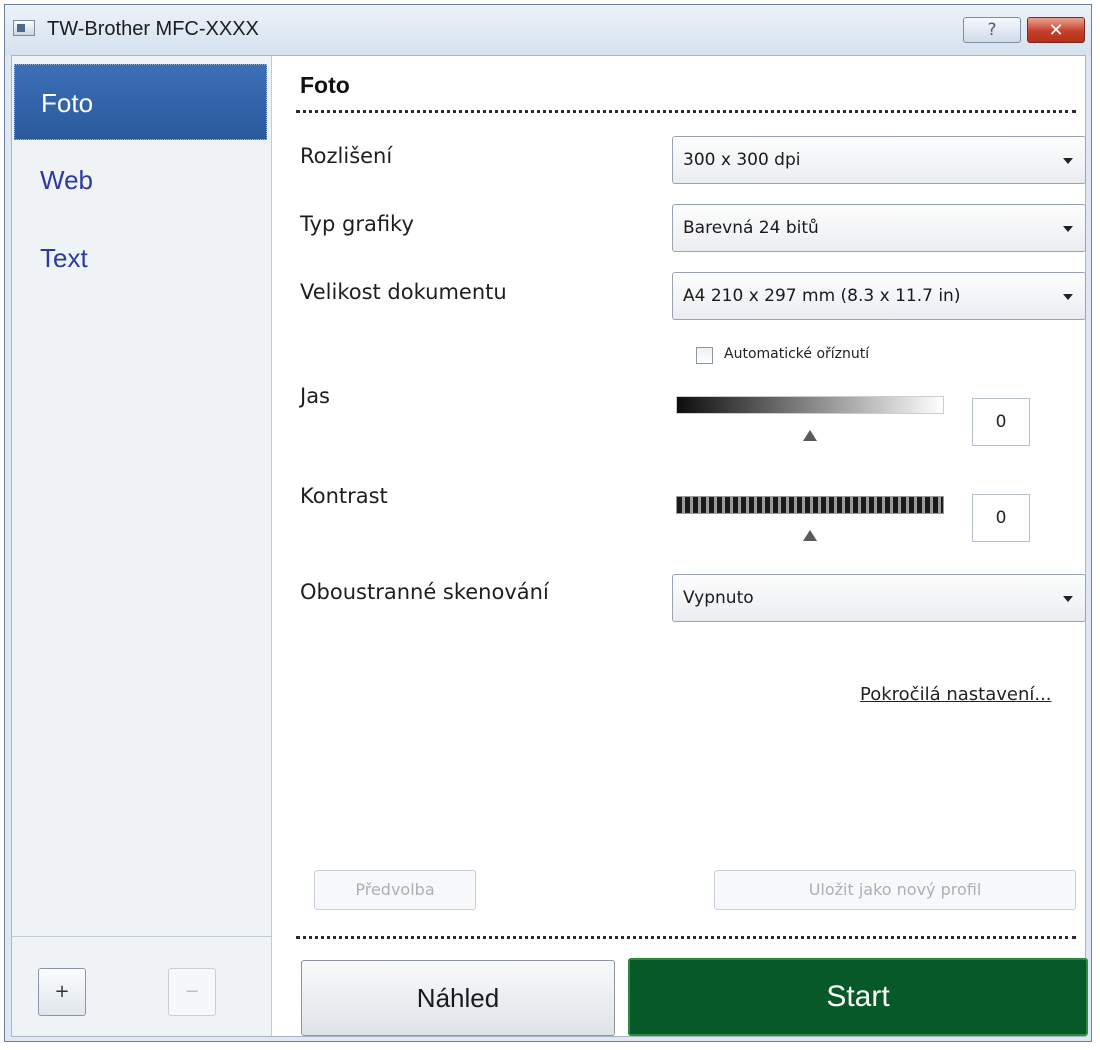  What do you see at coordinates (822, 296) in the screenshot?
I see `document-size-value: A4 210 x 297 mm (8.3 x 11.7 in)` at bounding box center [822, 296].